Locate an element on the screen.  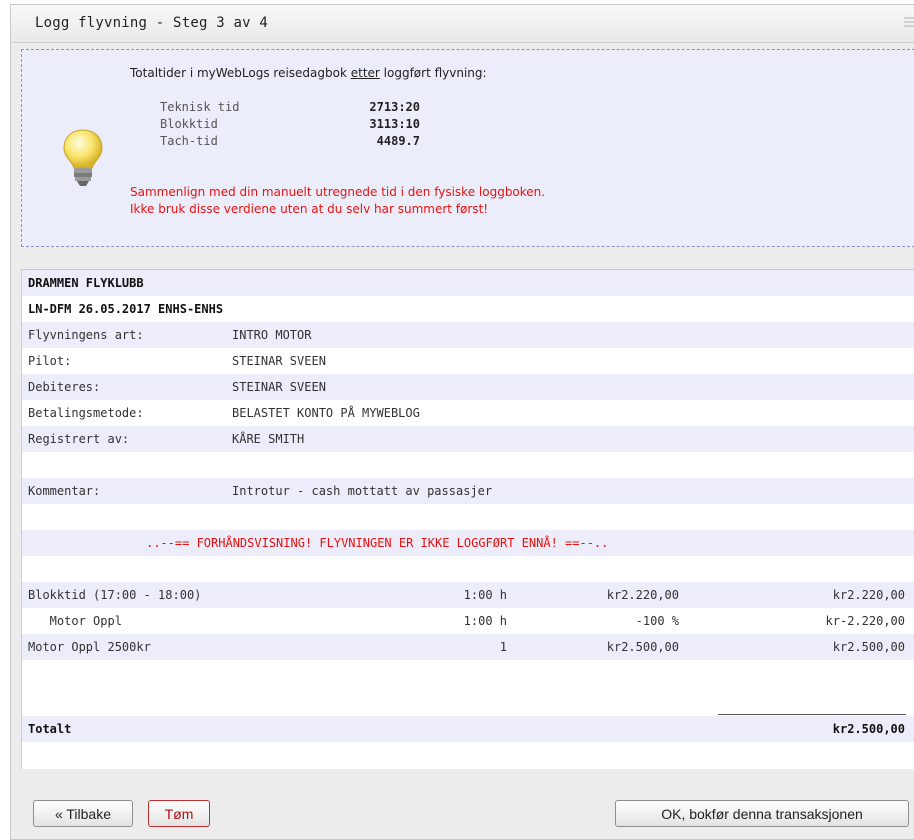
comment-value: Introtur - cash mottatt av passasjer is located at coordinates (362, 491).